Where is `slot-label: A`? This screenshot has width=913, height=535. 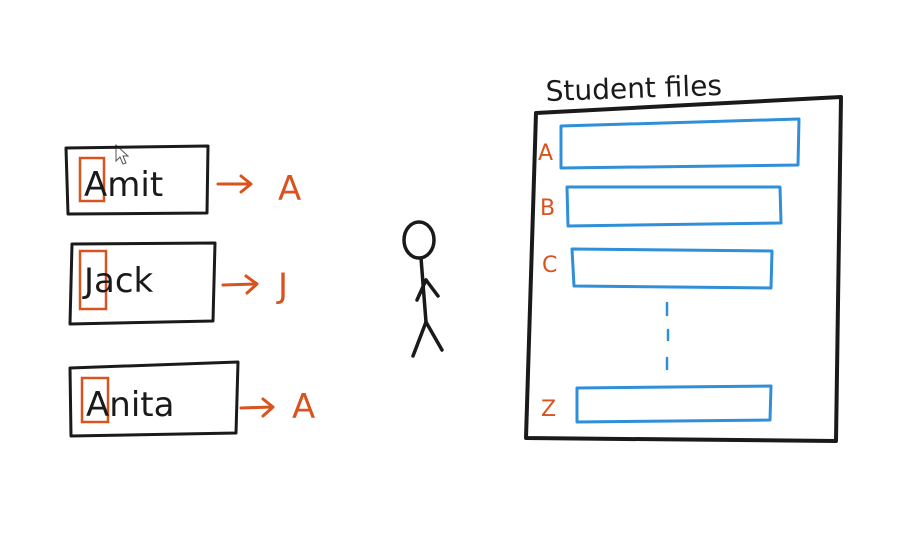
slot-label: A is located at coordinates (545, 153).